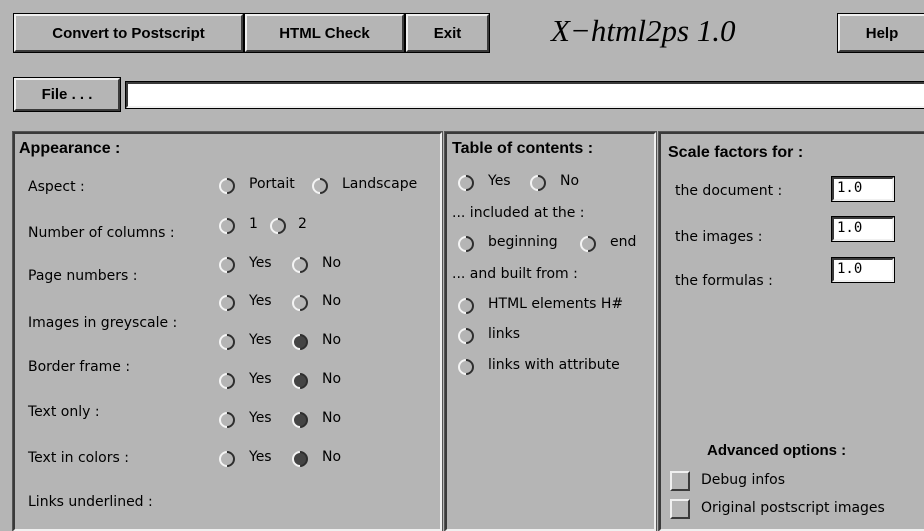 This screenshot has width=924, height=531. What do you see at coordinates (103, 323) in the screenshot?
I see `greyscale-label: Images in greyscale :` at bounding box center [103, 323].